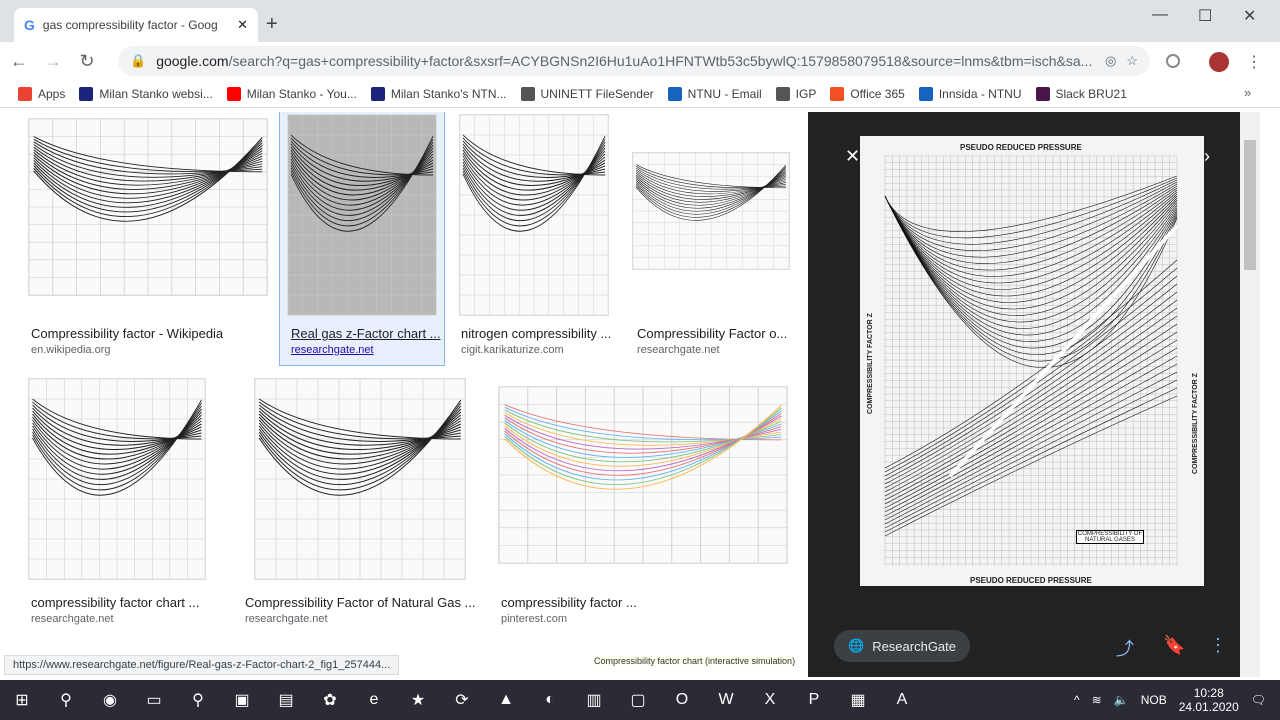 The height and width of the screenshot is (720, 1280). I want to click on tray-chevron-icon: ^, so click(1077, 700).